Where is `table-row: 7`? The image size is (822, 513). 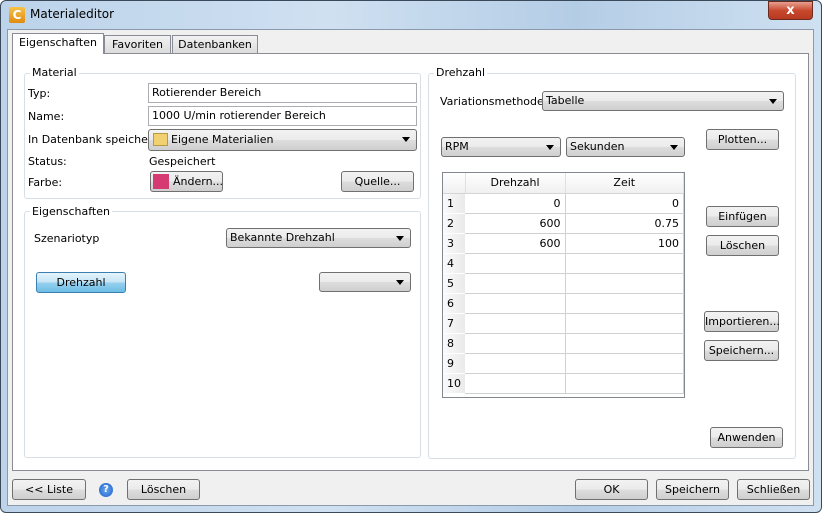 table-row: 7 is located at coordinates (563, 323).